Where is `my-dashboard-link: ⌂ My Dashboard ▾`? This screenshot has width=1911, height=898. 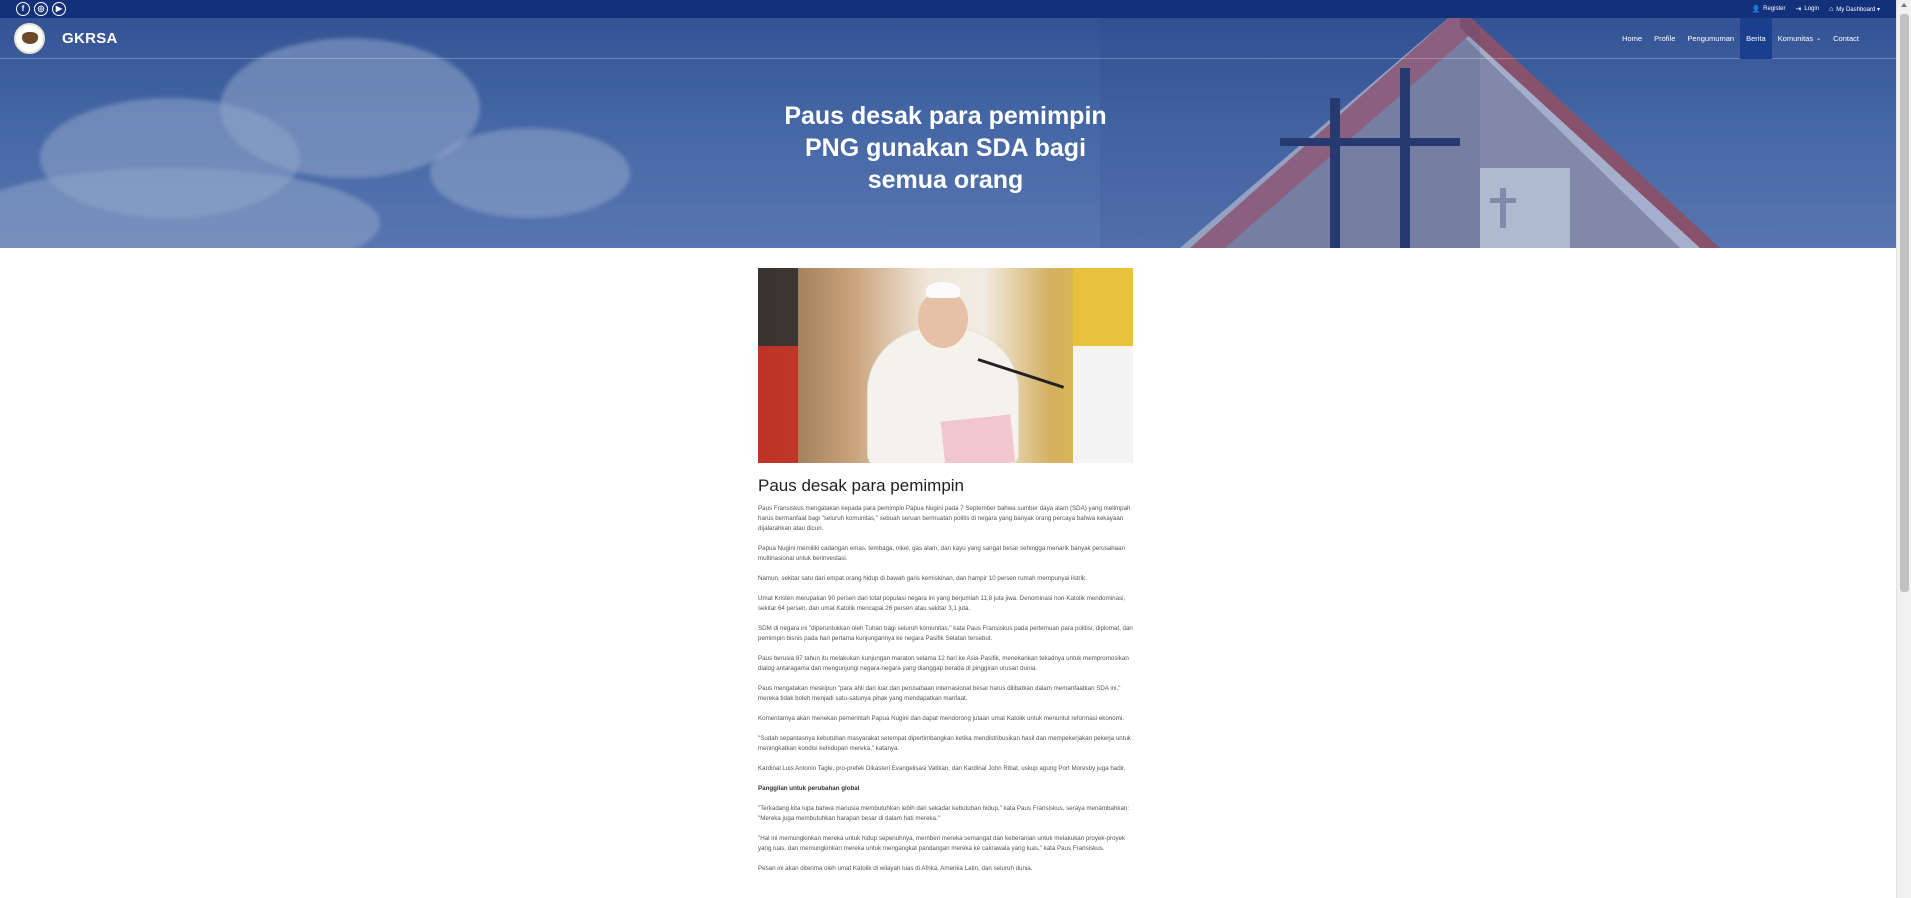
my-dashboard-link: ⌂ My Dashboard ▾ is located at coordinates (1854, 9).